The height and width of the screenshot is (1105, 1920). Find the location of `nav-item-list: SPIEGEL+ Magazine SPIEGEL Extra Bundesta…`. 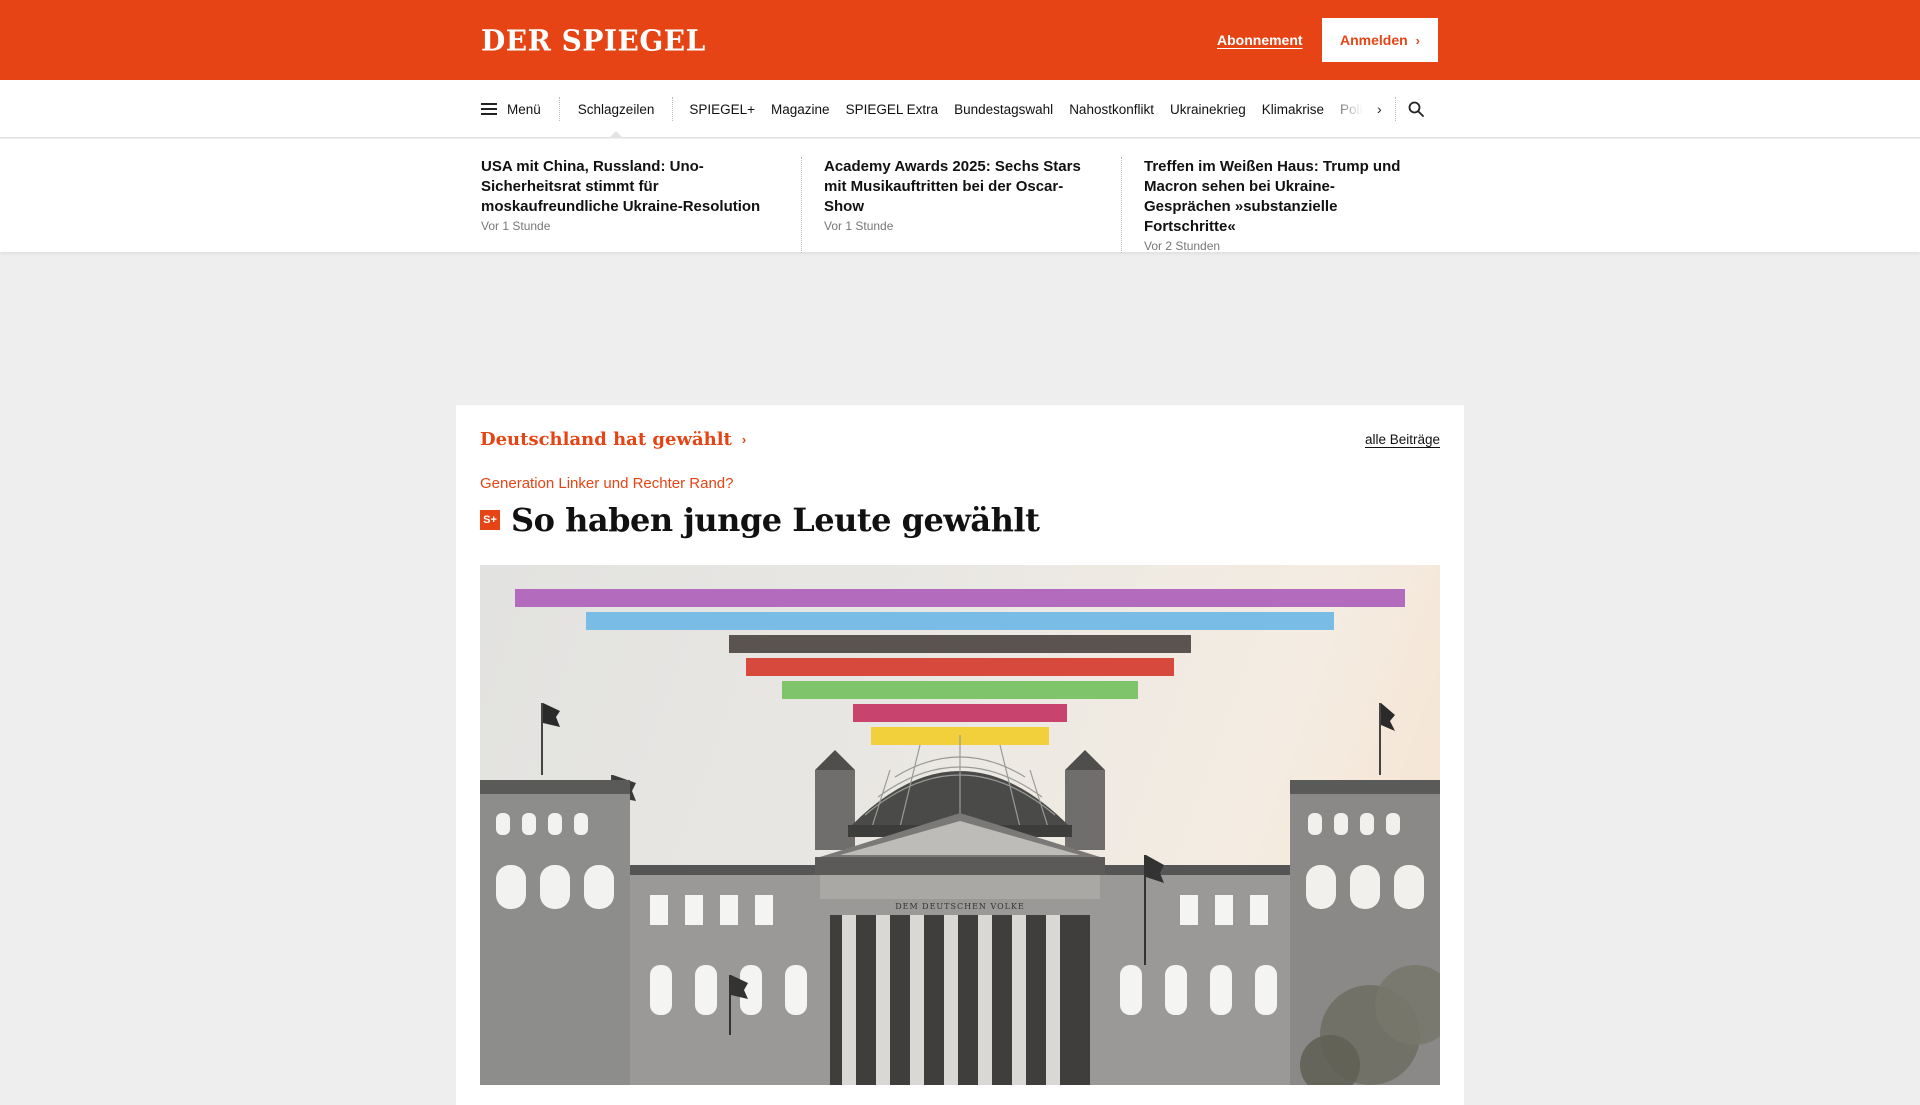

nav-item-list: SPIEGEL+ Magazine SPIEGEL Extra Bundesta… is located at coordinates (1018, 109).